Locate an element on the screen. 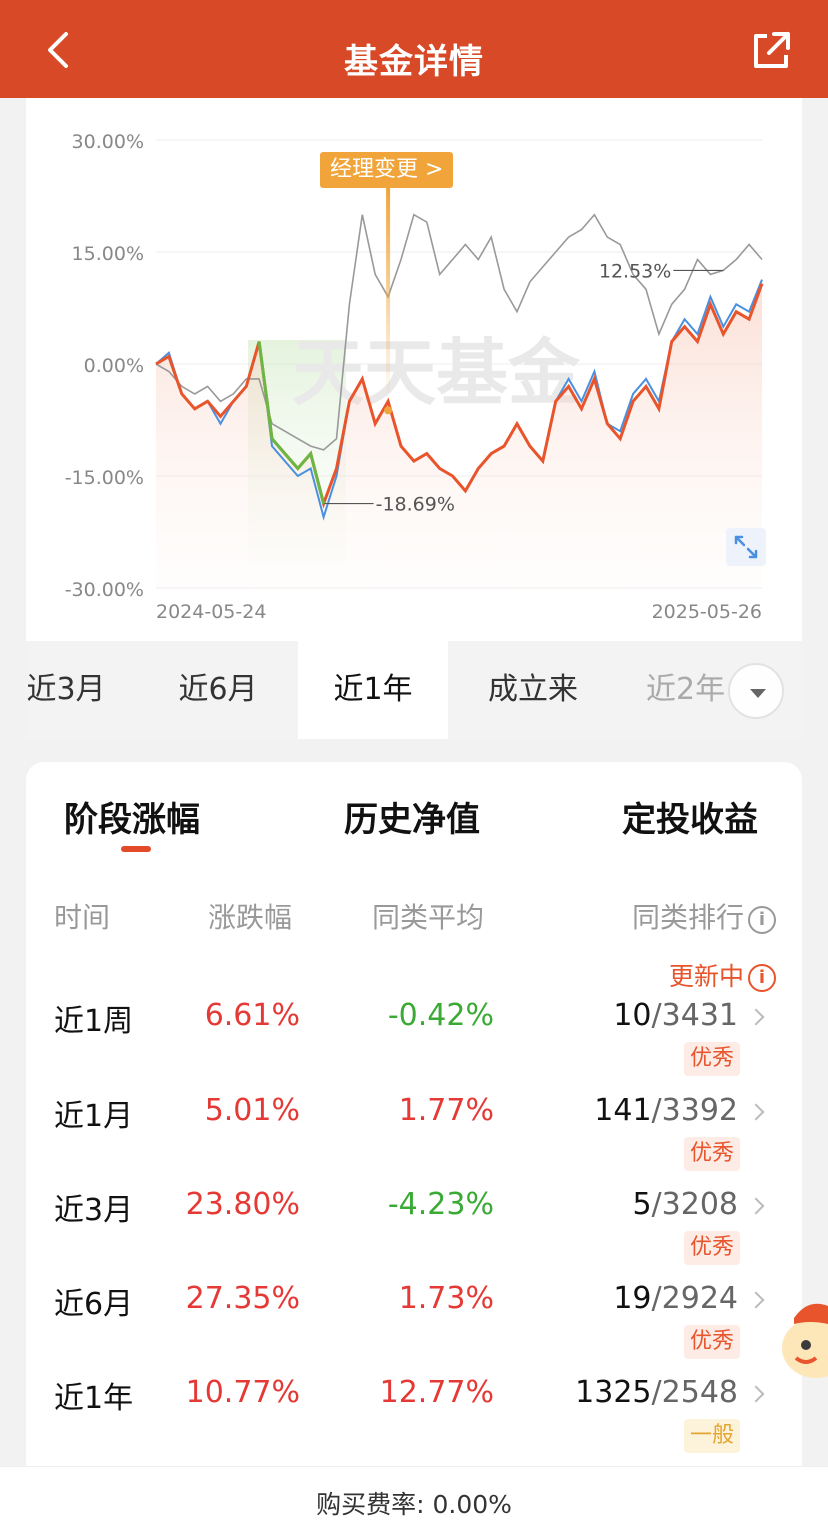 This screenshot has height=1535, width=828. rank-position: 19 is located at coordinates (632, 1298).